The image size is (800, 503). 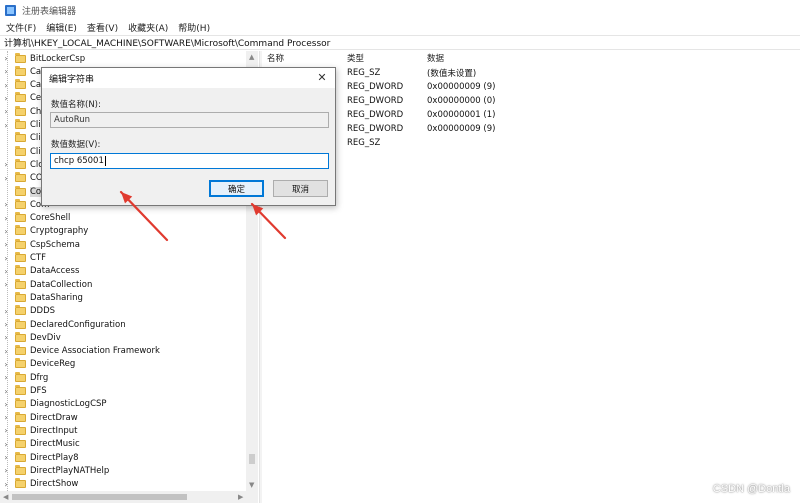 I want to click on tree-item-label: DataCollection, so click(x=61, y=284).